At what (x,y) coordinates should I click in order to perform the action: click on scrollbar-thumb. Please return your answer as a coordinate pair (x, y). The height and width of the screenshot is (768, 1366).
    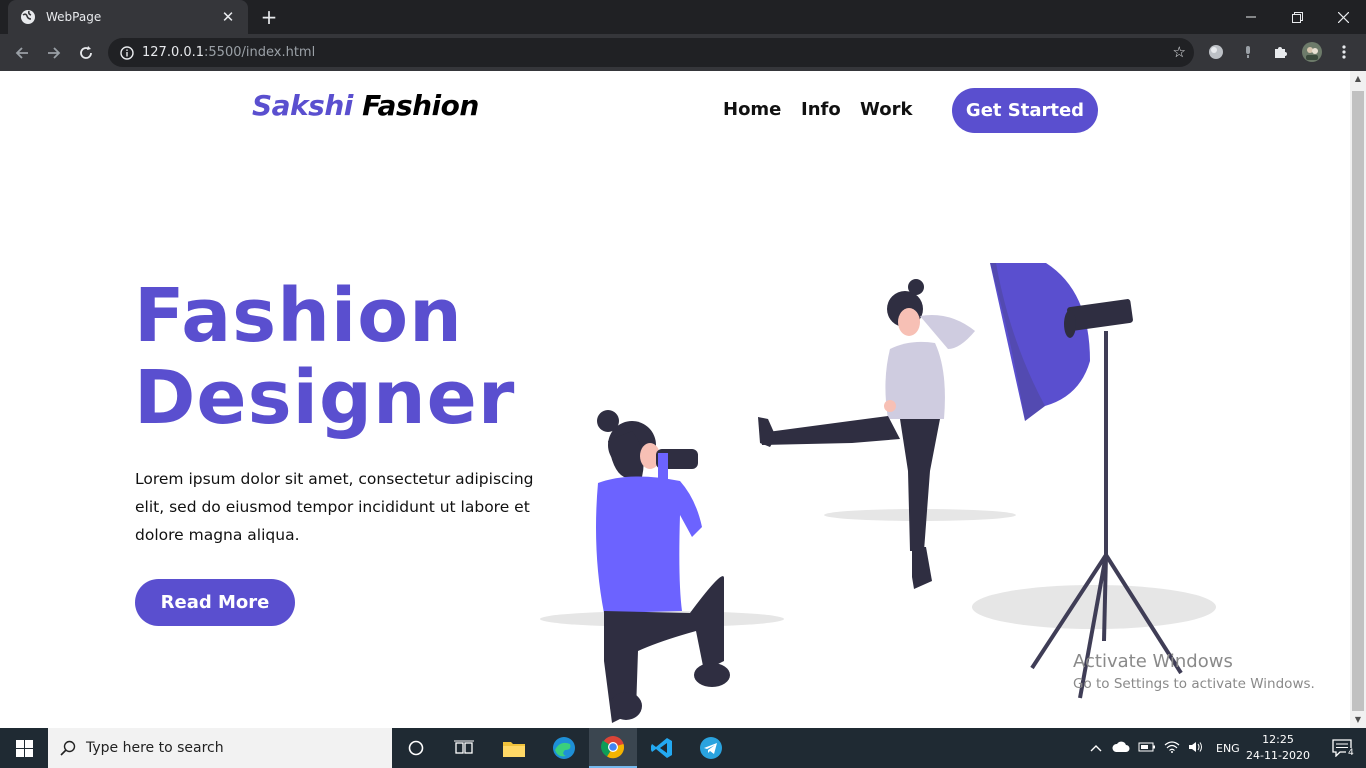
    Looking at the image, I should click on (1358, 401).